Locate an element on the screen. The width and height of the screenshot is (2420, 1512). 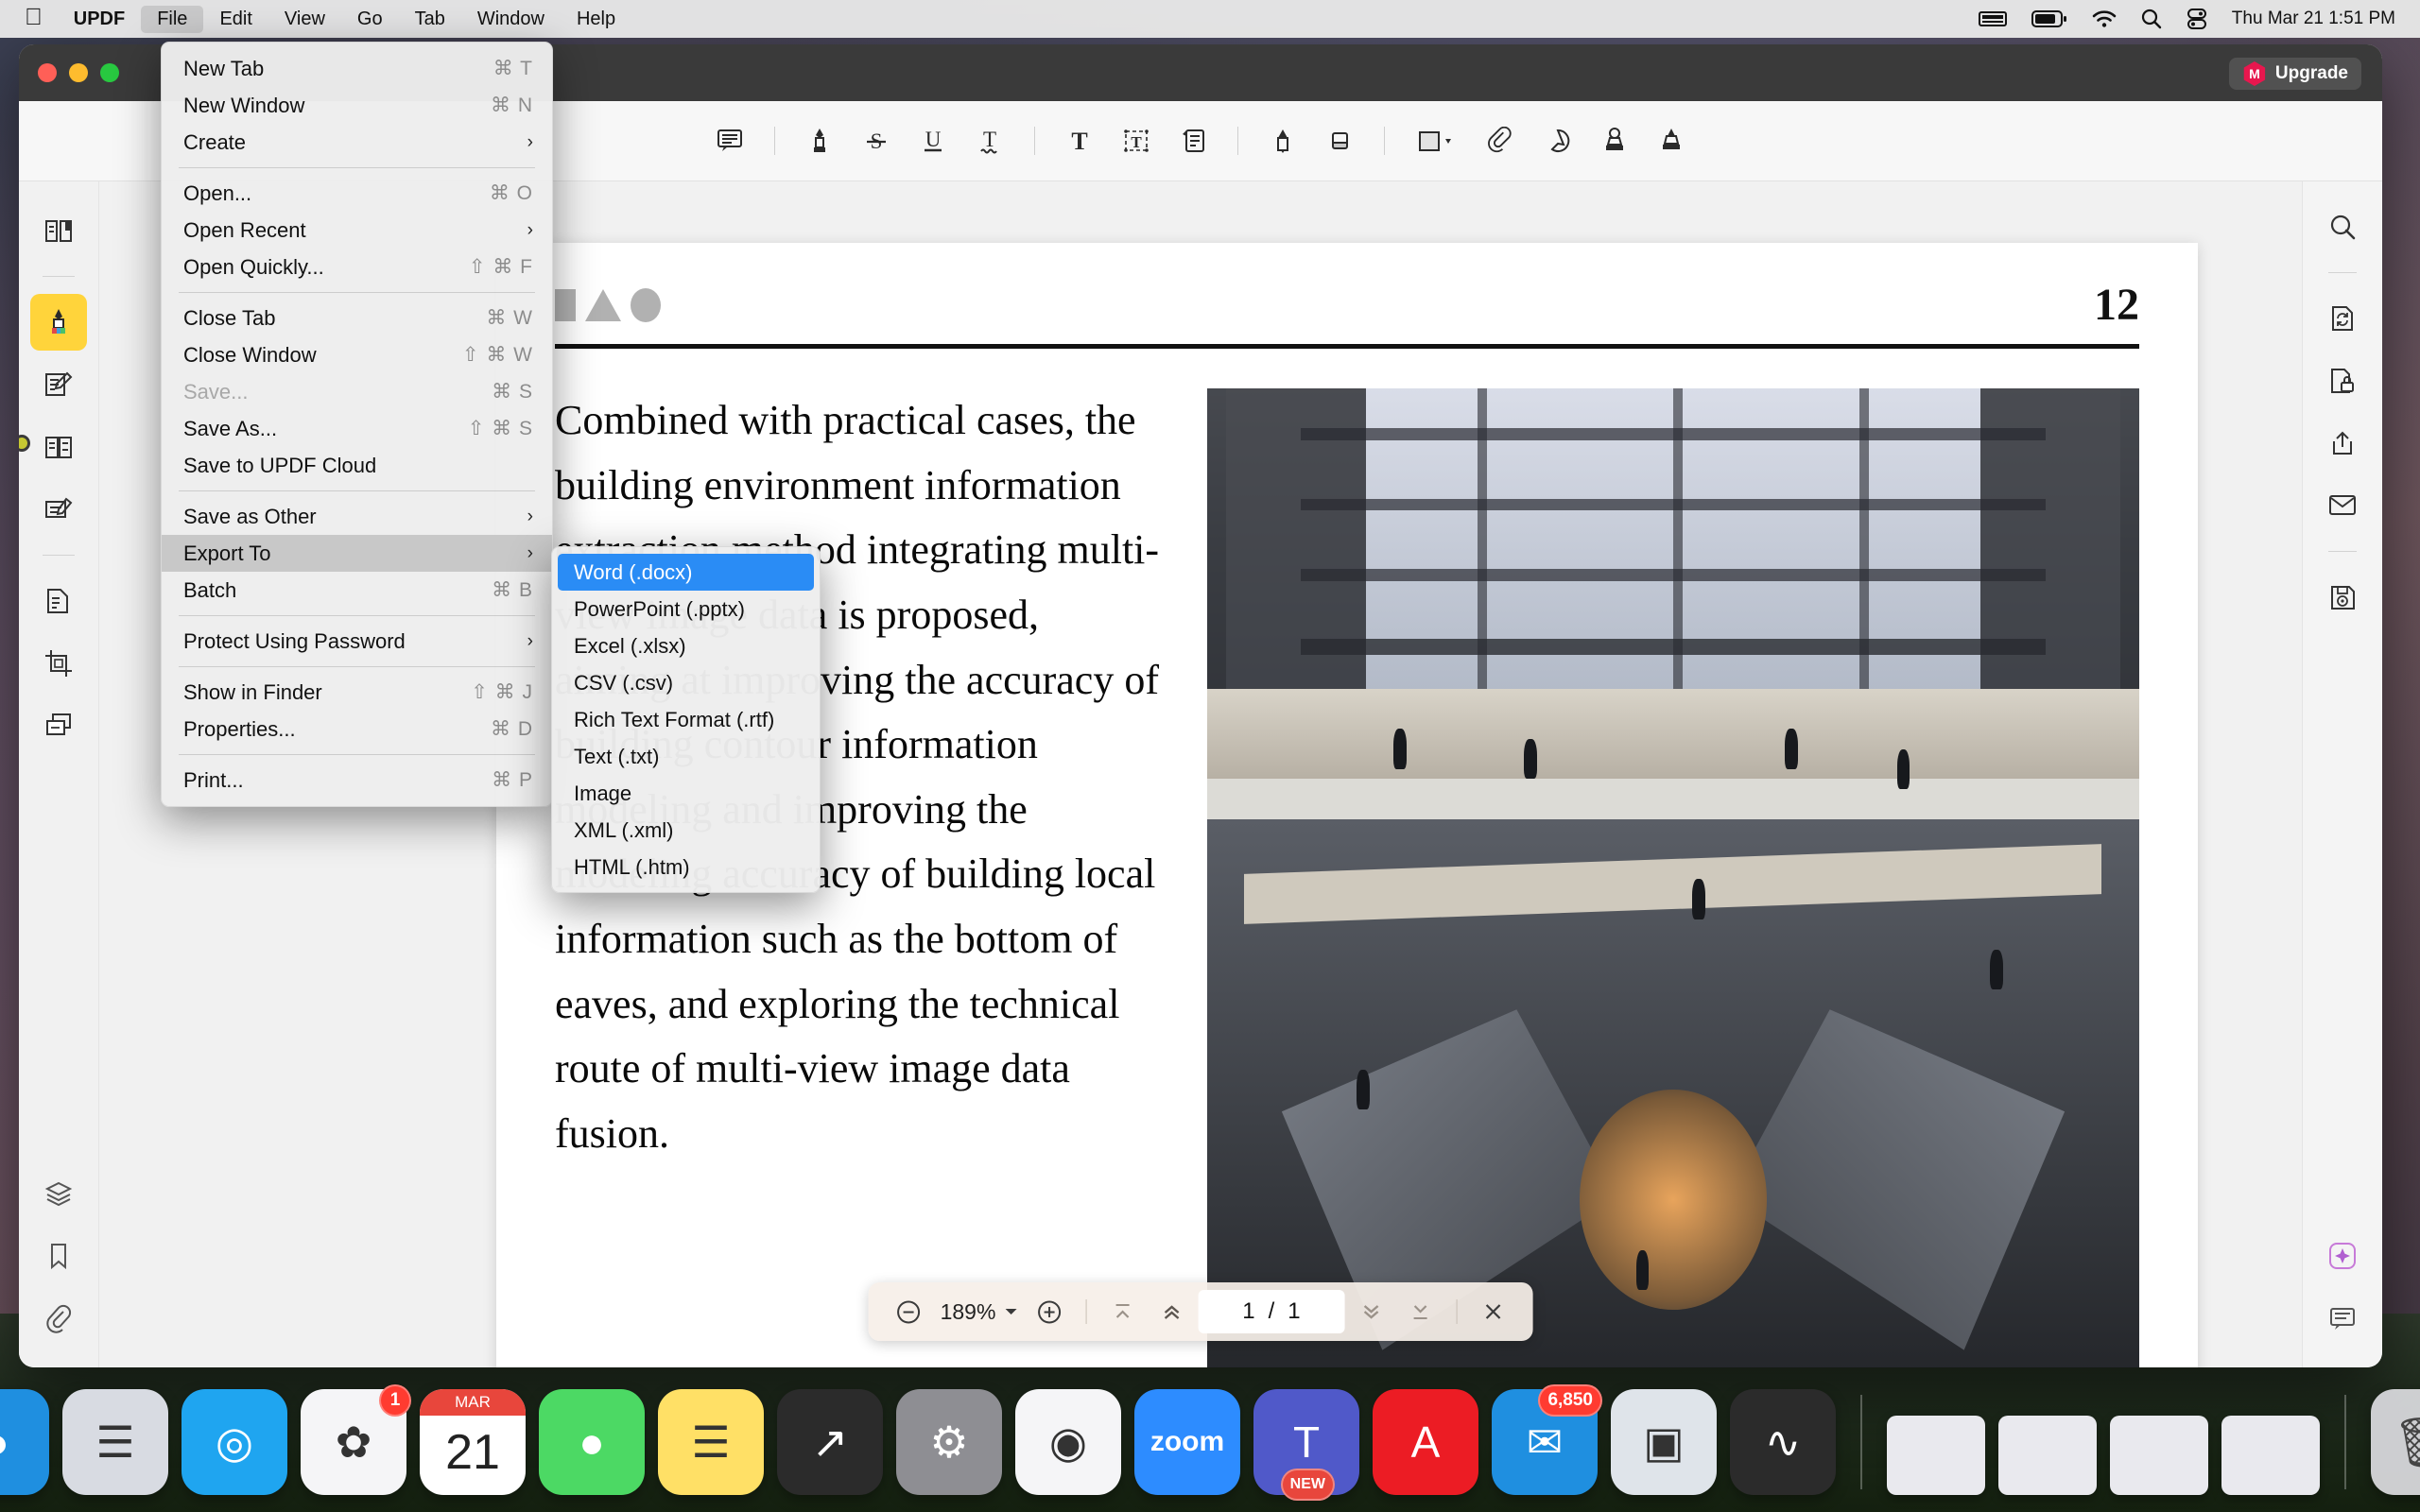
stamp-icon is located at coordinates (1615, 140).